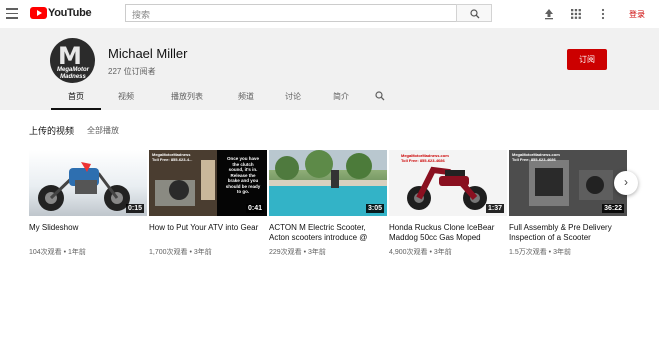 This screenshot has height=349, width=659. What do you see at coordinates (88, 183) in the screenshot?
I see `video-thumbnail: 0:15` at bounding box center [88, 183].